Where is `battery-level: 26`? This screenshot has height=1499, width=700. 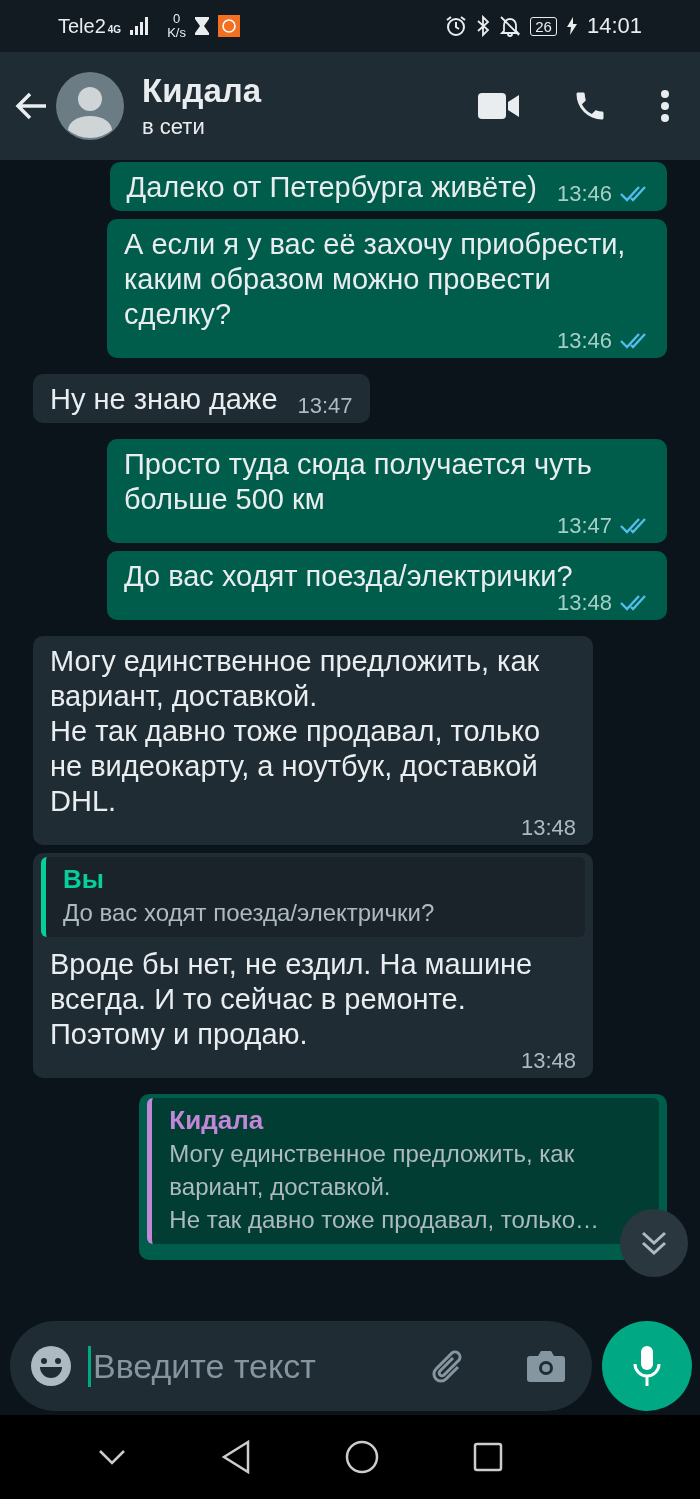 battery-level: 26 is located at coordinates (543, 26).